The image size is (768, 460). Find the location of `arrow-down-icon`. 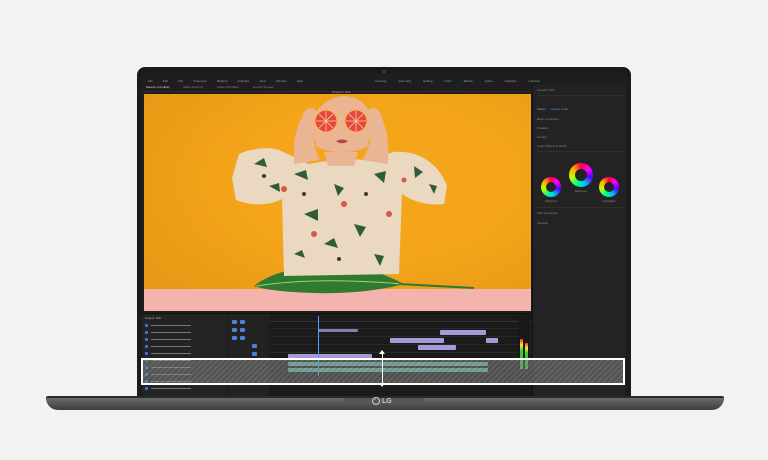

arrow-down-icon is located at coordinates (382, 385).